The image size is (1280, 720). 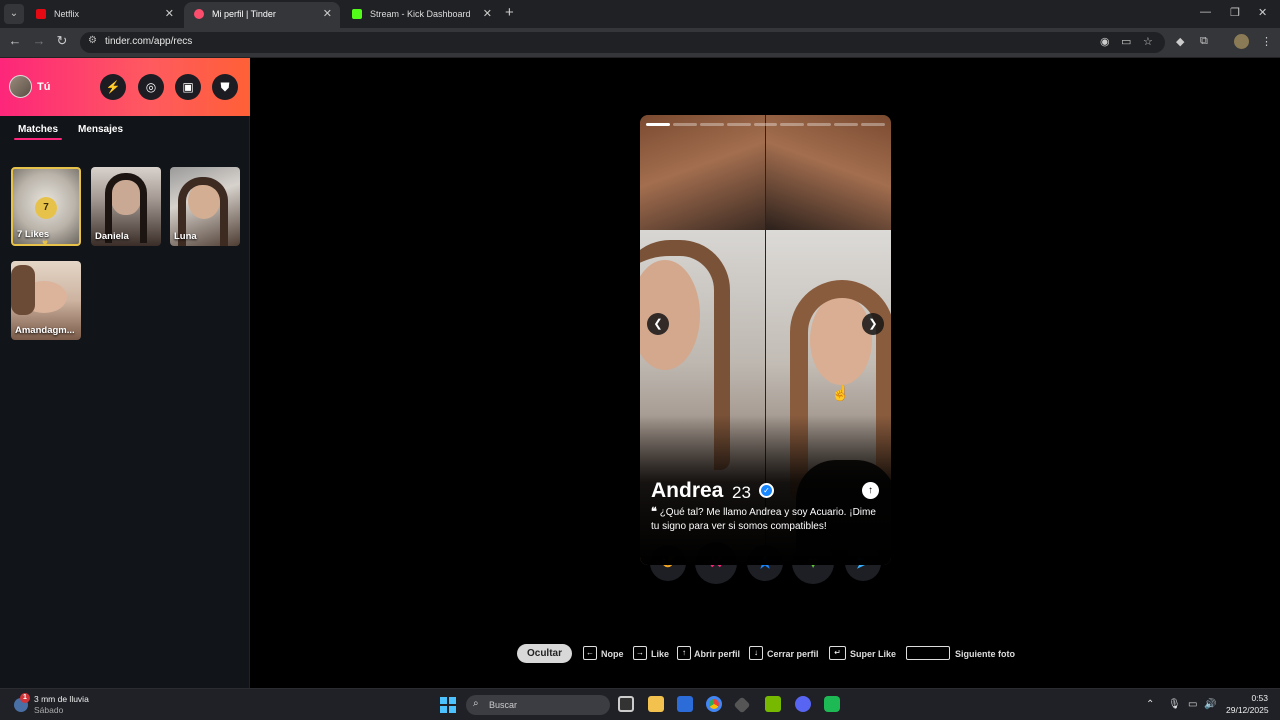 I want to click on reload-icon: ↻, so click(x=62, y=41).